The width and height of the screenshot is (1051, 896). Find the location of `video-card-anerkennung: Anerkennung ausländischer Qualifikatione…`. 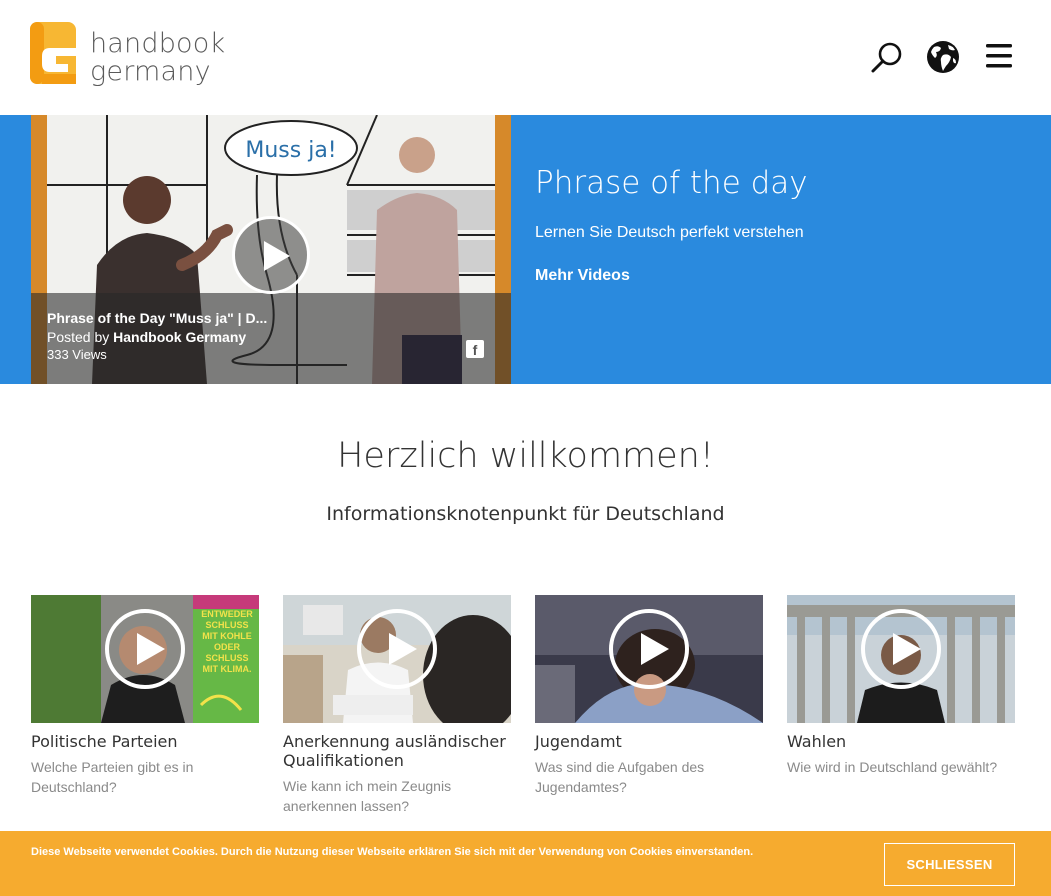

video-card-anerkennung: Anerkennung ausländischer Qualifikatione… is located at coordinates (397, 705).